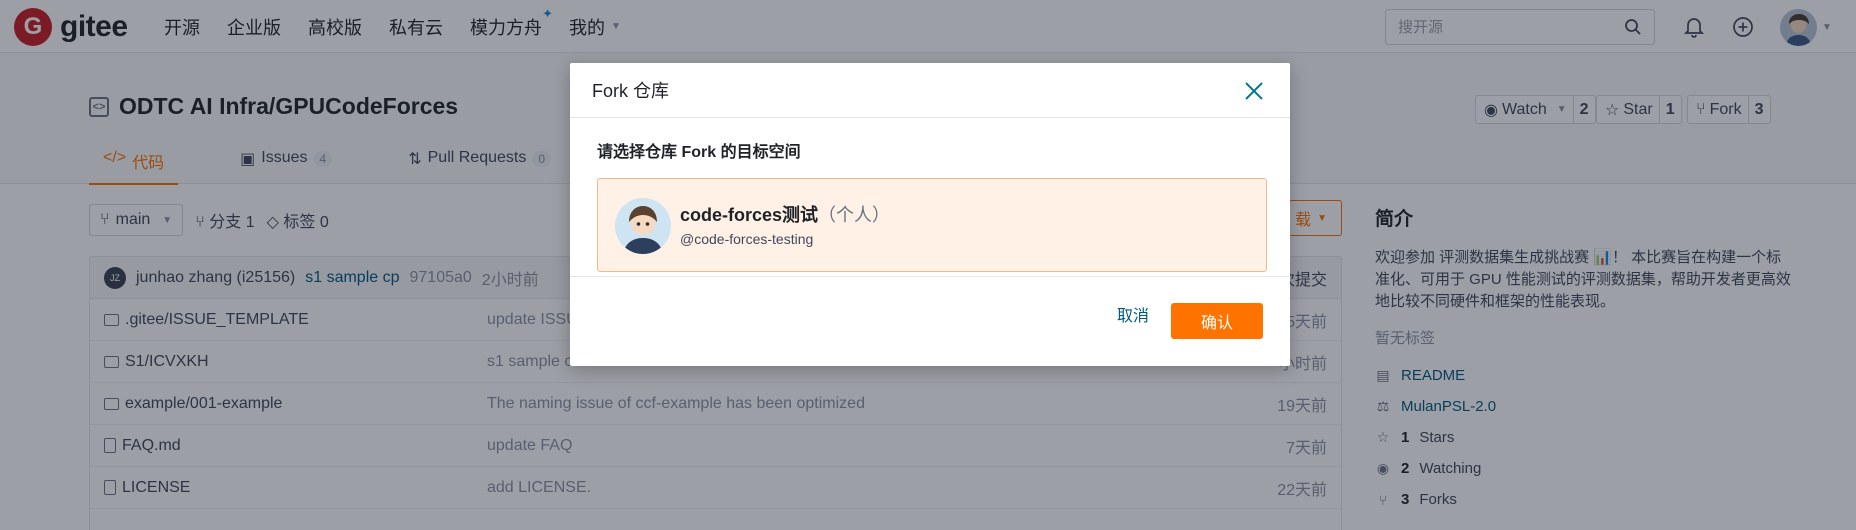  What do you see at coordinates (1217, 321) in the screenshot?
I see `confirm-button: 确认` at bounding box center [1217, 321].